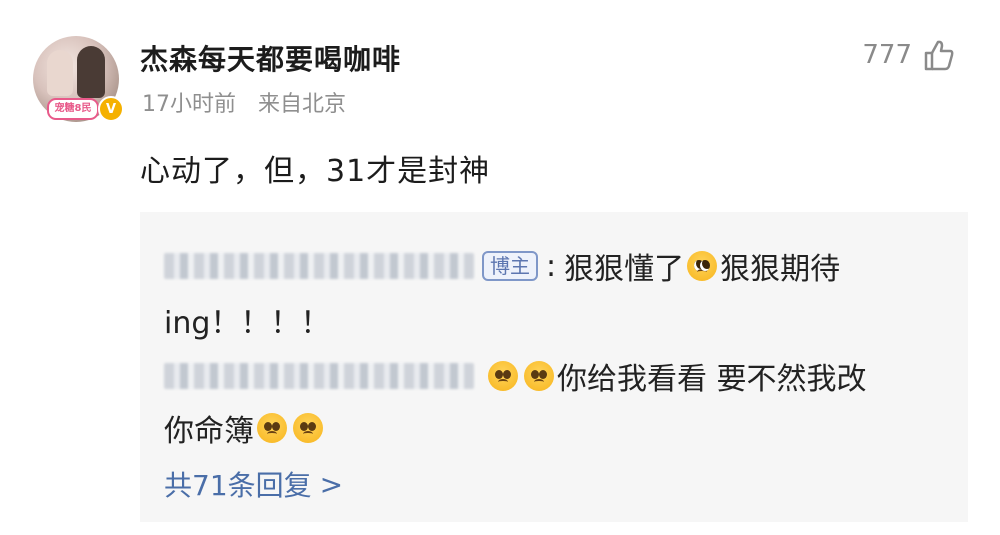 This screenshot has height=535, width=1000. What do you see at coordinates (189, 104) in the screenshot?
I see `post-time: 17小时前` at bounding box center [189, 104].